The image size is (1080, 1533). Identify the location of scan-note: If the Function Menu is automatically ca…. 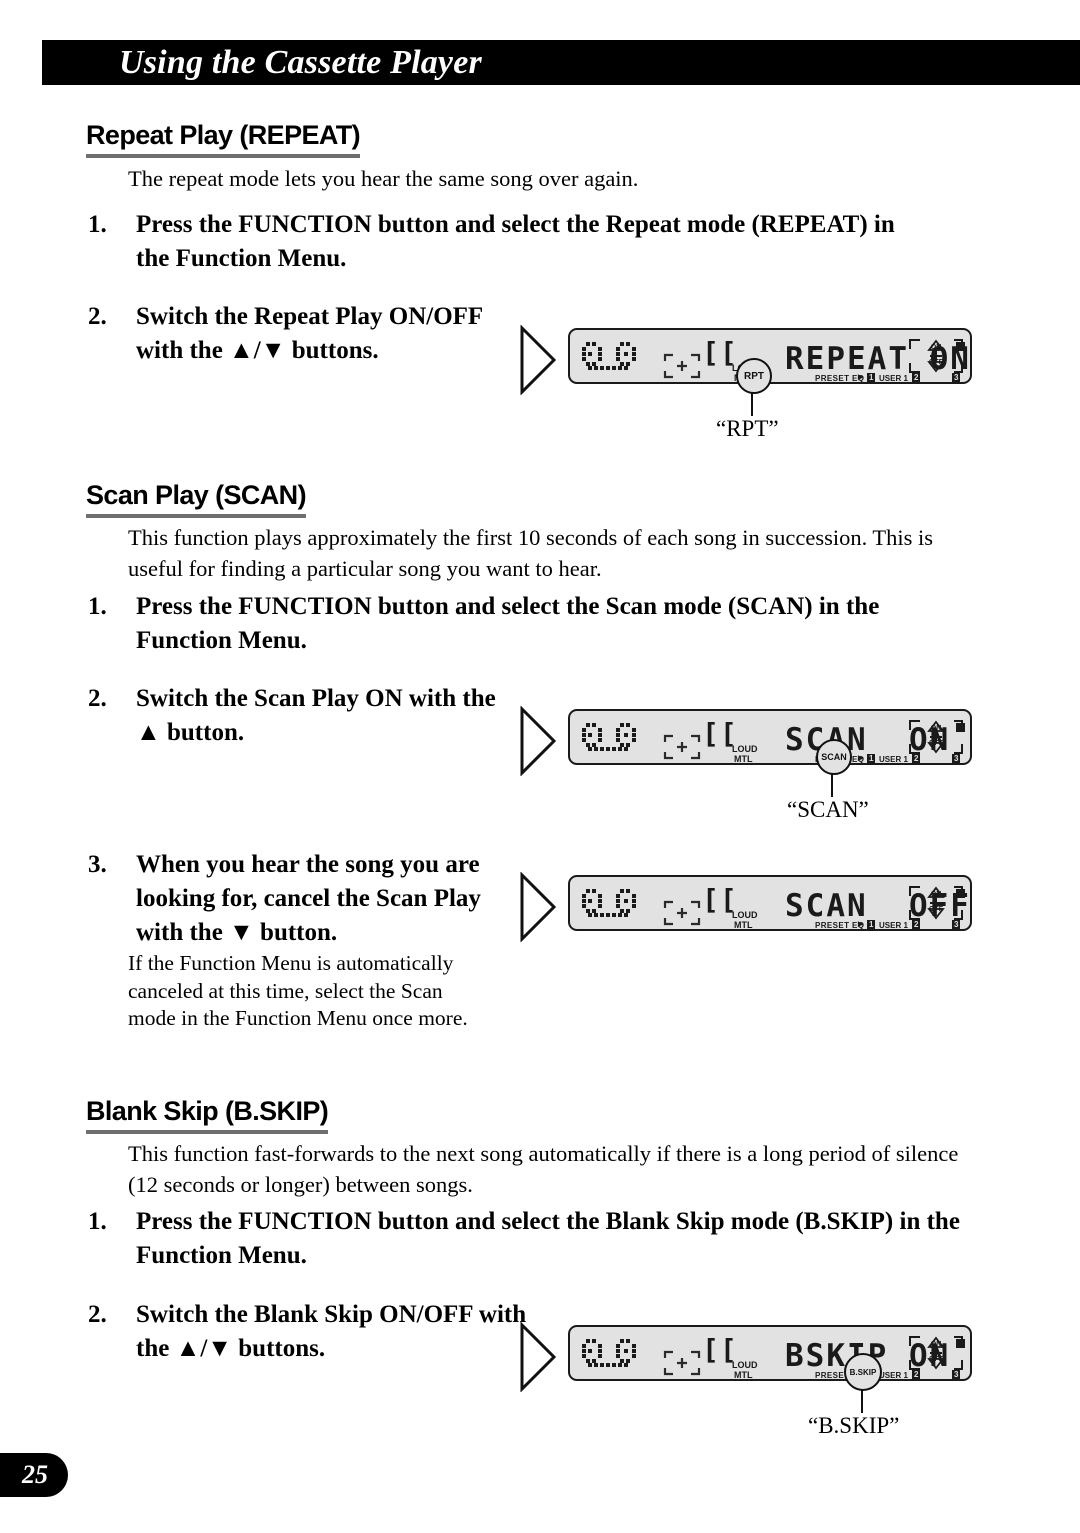
(298, 990).